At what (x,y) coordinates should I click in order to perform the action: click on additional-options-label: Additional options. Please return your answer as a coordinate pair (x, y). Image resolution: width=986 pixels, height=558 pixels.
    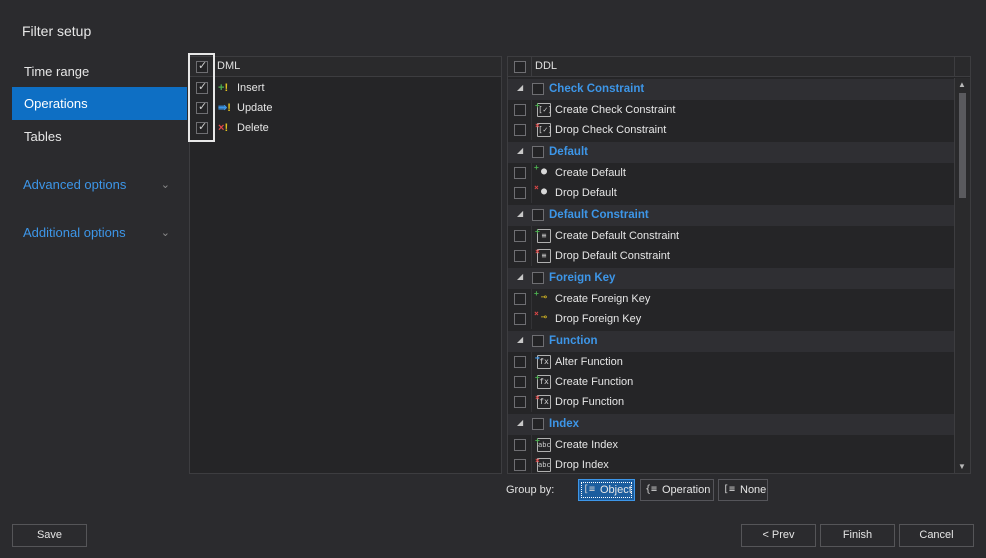
    Looking at the image, I should click on (74, 232).